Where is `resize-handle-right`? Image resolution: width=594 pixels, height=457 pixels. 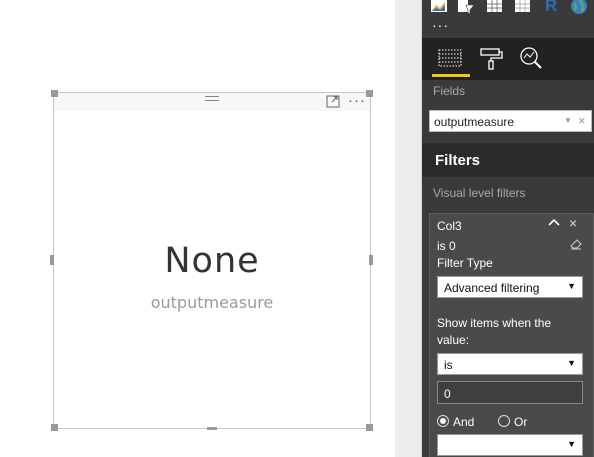
resize-handle-right is located at coordinates (371, 260).